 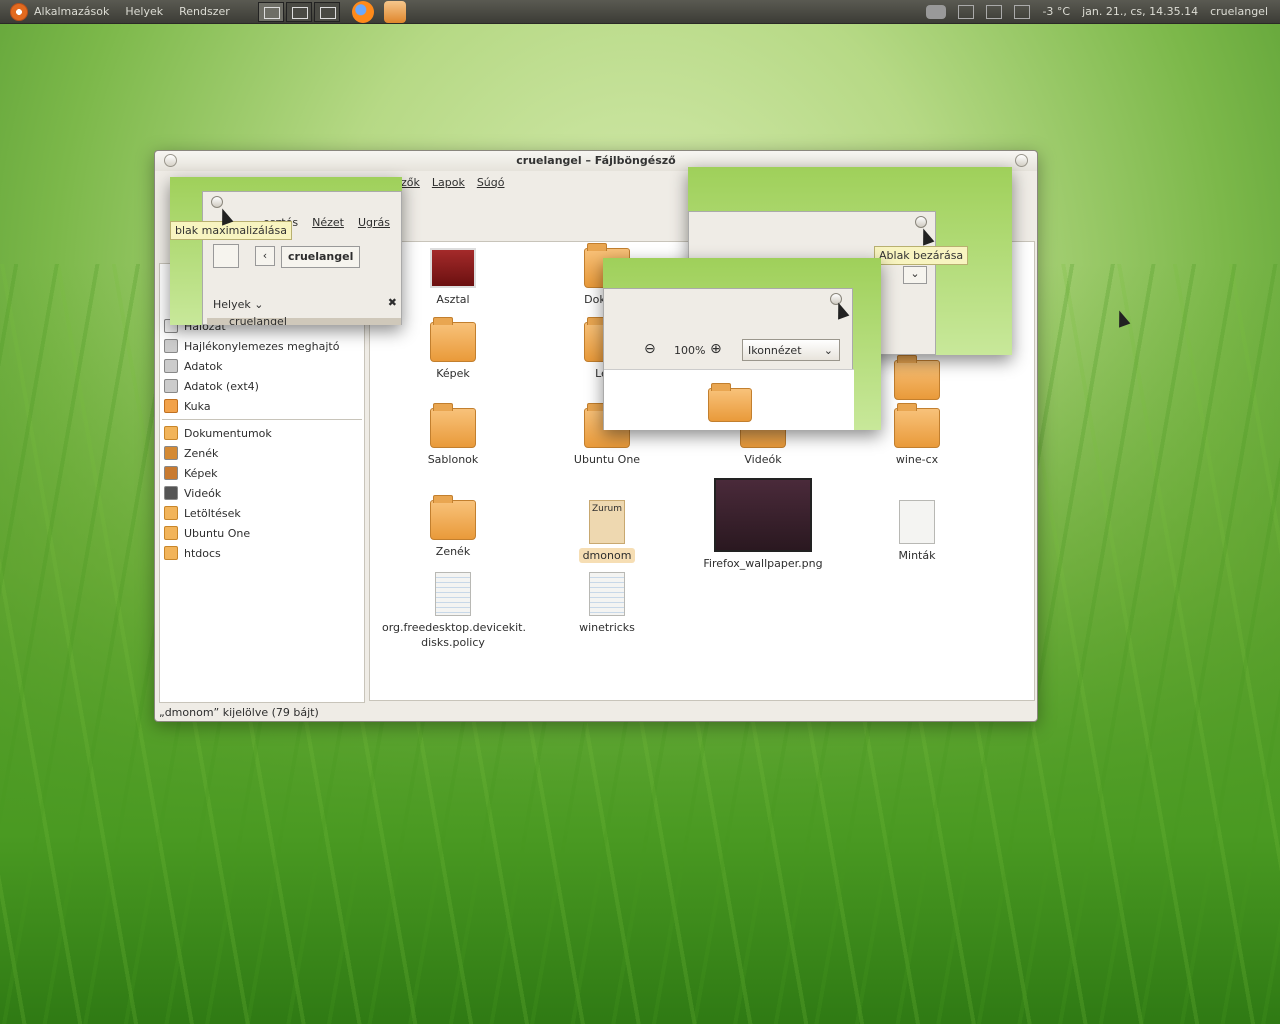 I want to click on sidebar-bookmark-item: Zenék, so click(x=262, y=453).